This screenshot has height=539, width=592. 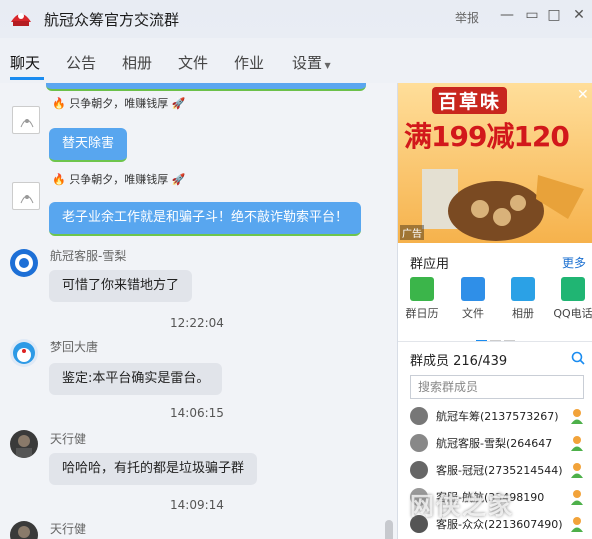 I want to click on active-tab-indicator, so click(x=27, y=78).